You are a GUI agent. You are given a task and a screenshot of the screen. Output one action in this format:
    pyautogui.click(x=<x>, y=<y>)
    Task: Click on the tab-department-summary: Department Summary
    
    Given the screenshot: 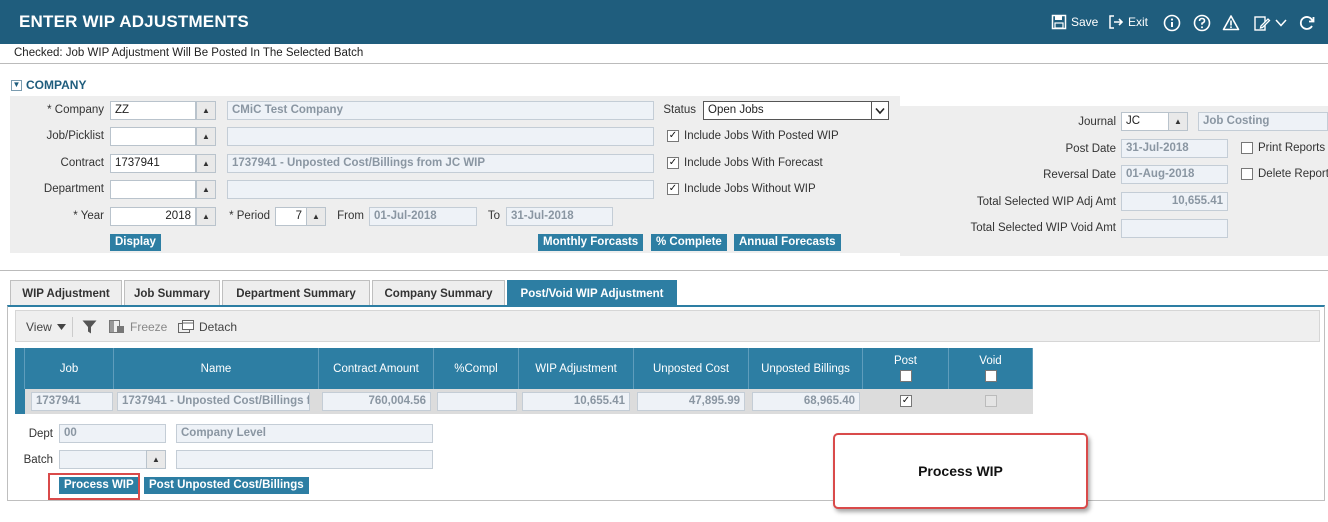 What is the action you would take?
    pyautogui.click(x=296, y=293)
    